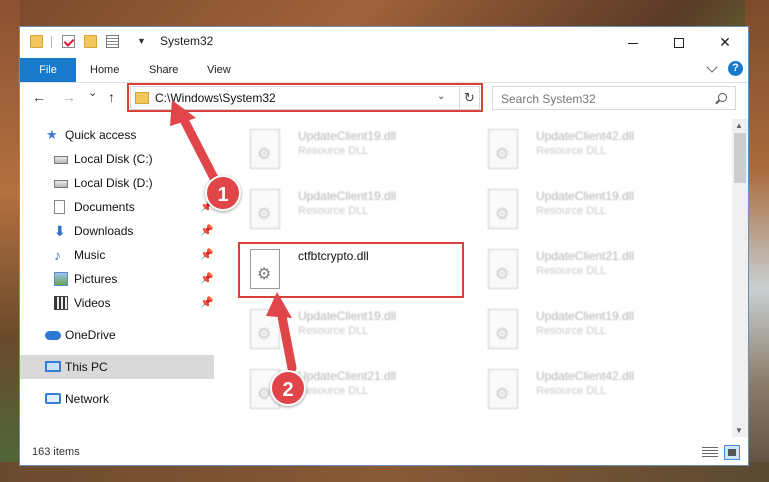 The width and height of the screenshot is (769, 482). What do you see at coordinates (384, 42) in the screenshot?
I see `title-bar: ▼ System32 ✕` at bounding box center [384, 42].